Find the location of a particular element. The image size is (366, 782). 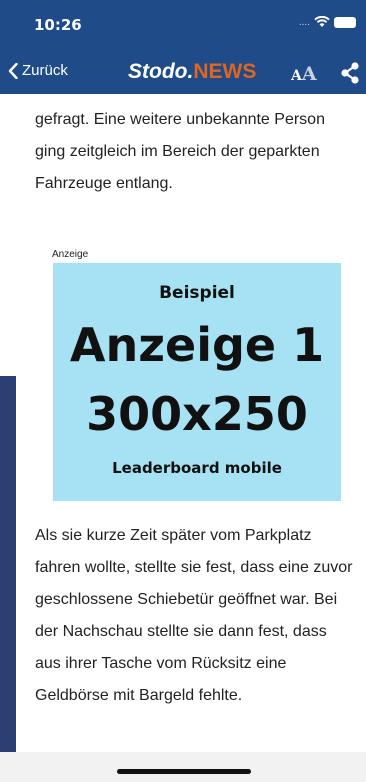

back-button: Zurück is located at coordinates (38, 70).